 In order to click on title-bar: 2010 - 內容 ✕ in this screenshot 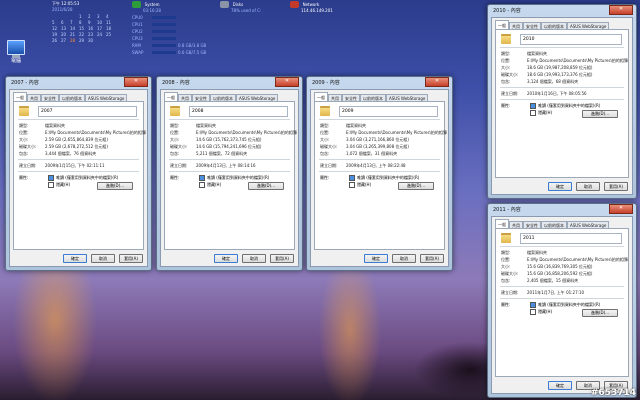, I will do `click(562, 10)`.